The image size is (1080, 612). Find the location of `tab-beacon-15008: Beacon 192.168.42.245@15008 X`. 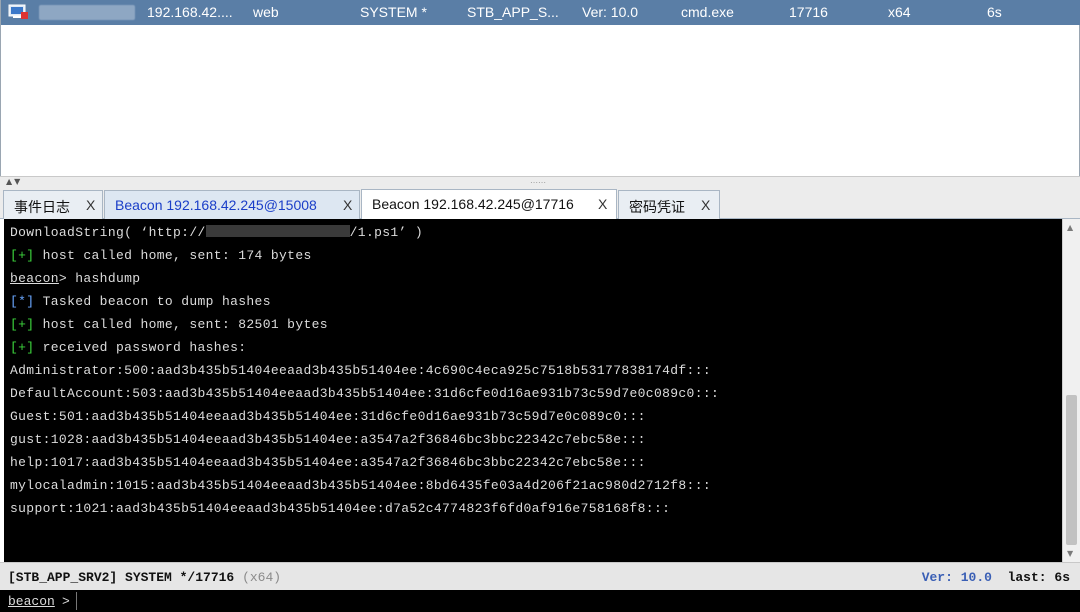

tab-beacon-15008: Beacon 192.168.42.245@15008 X is located at coordinates (232, 204).